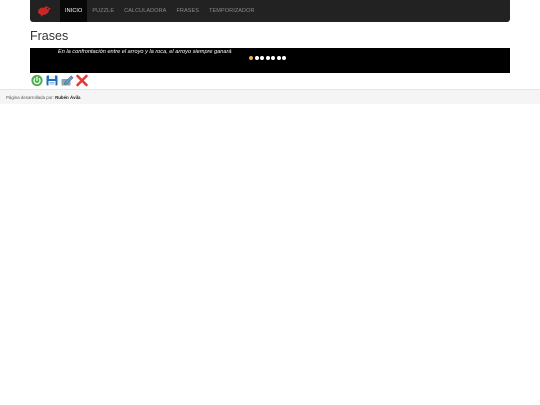 The width and height of the screenshot is (540, 405). I want to click on carousel-indicators, so click(267, 58).